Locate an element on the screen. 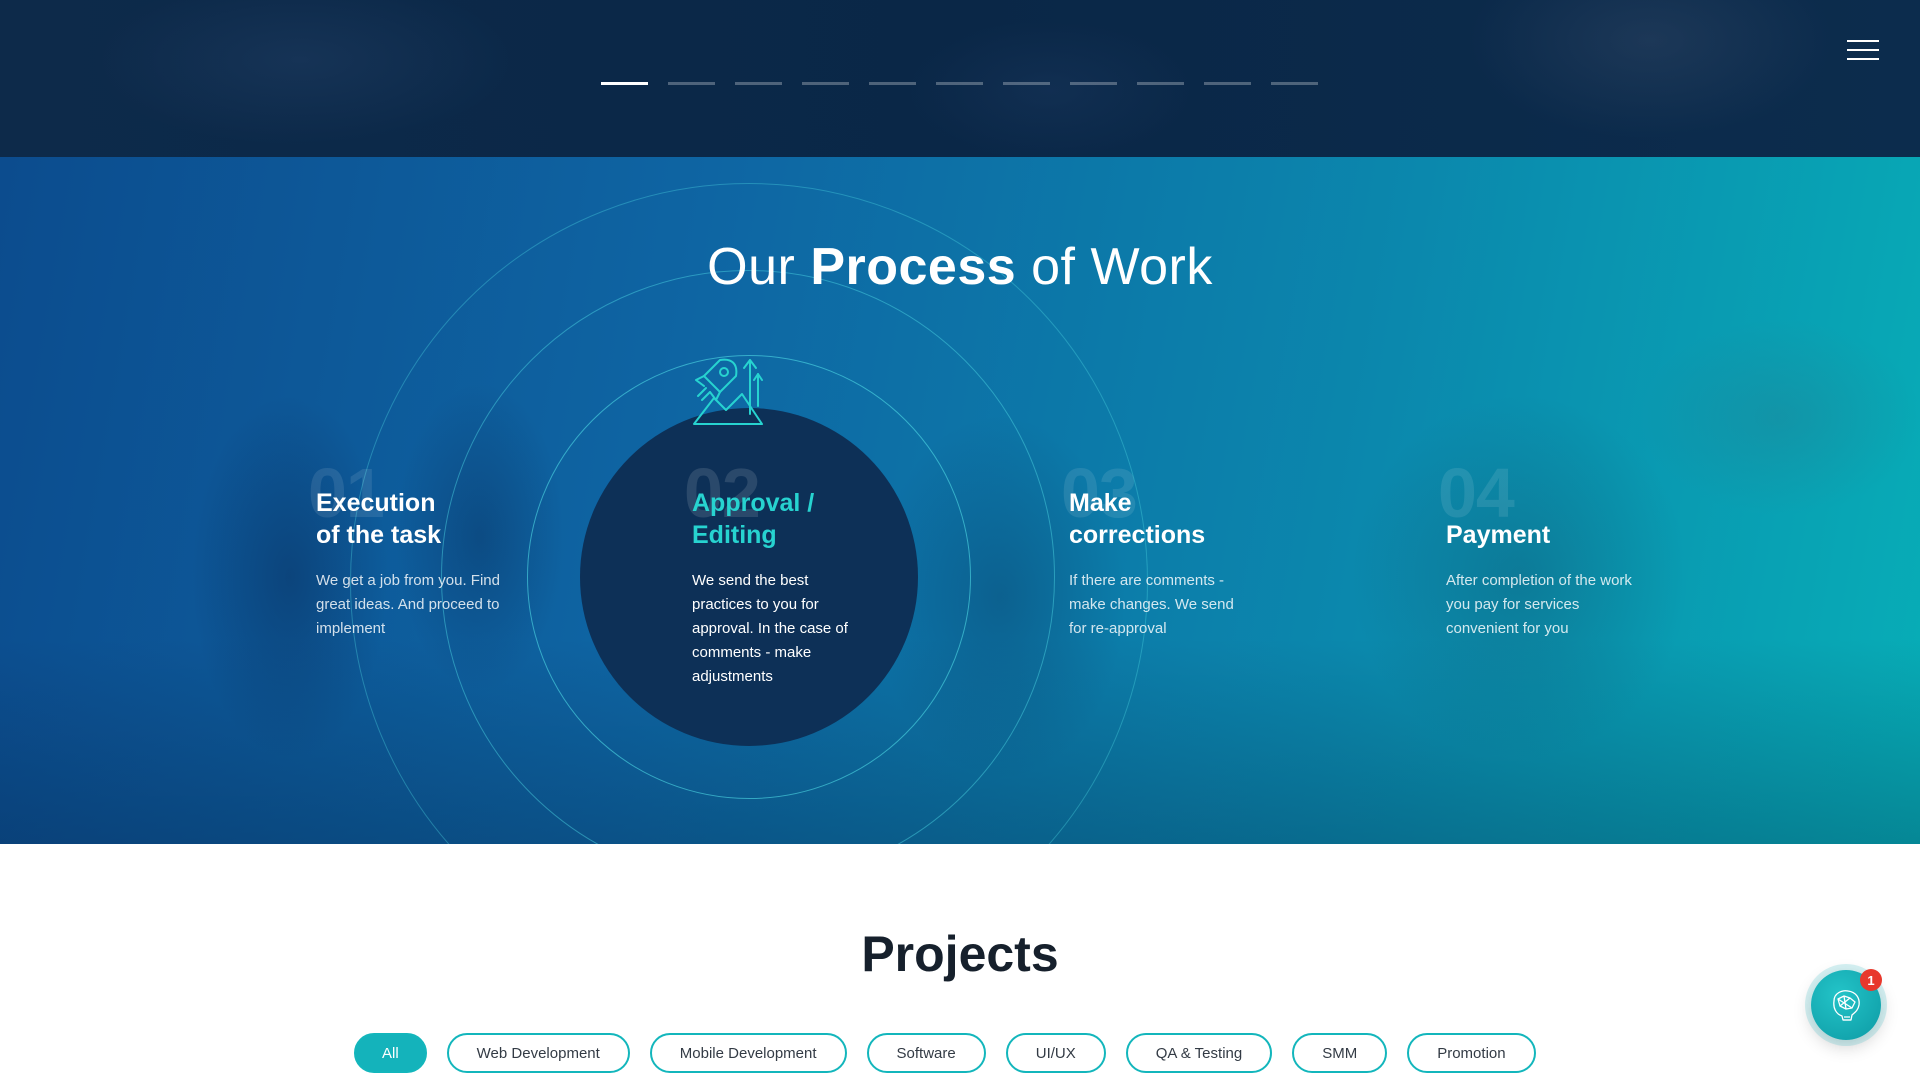  step-title: Execution of the task is located at coordinates (379, 519).